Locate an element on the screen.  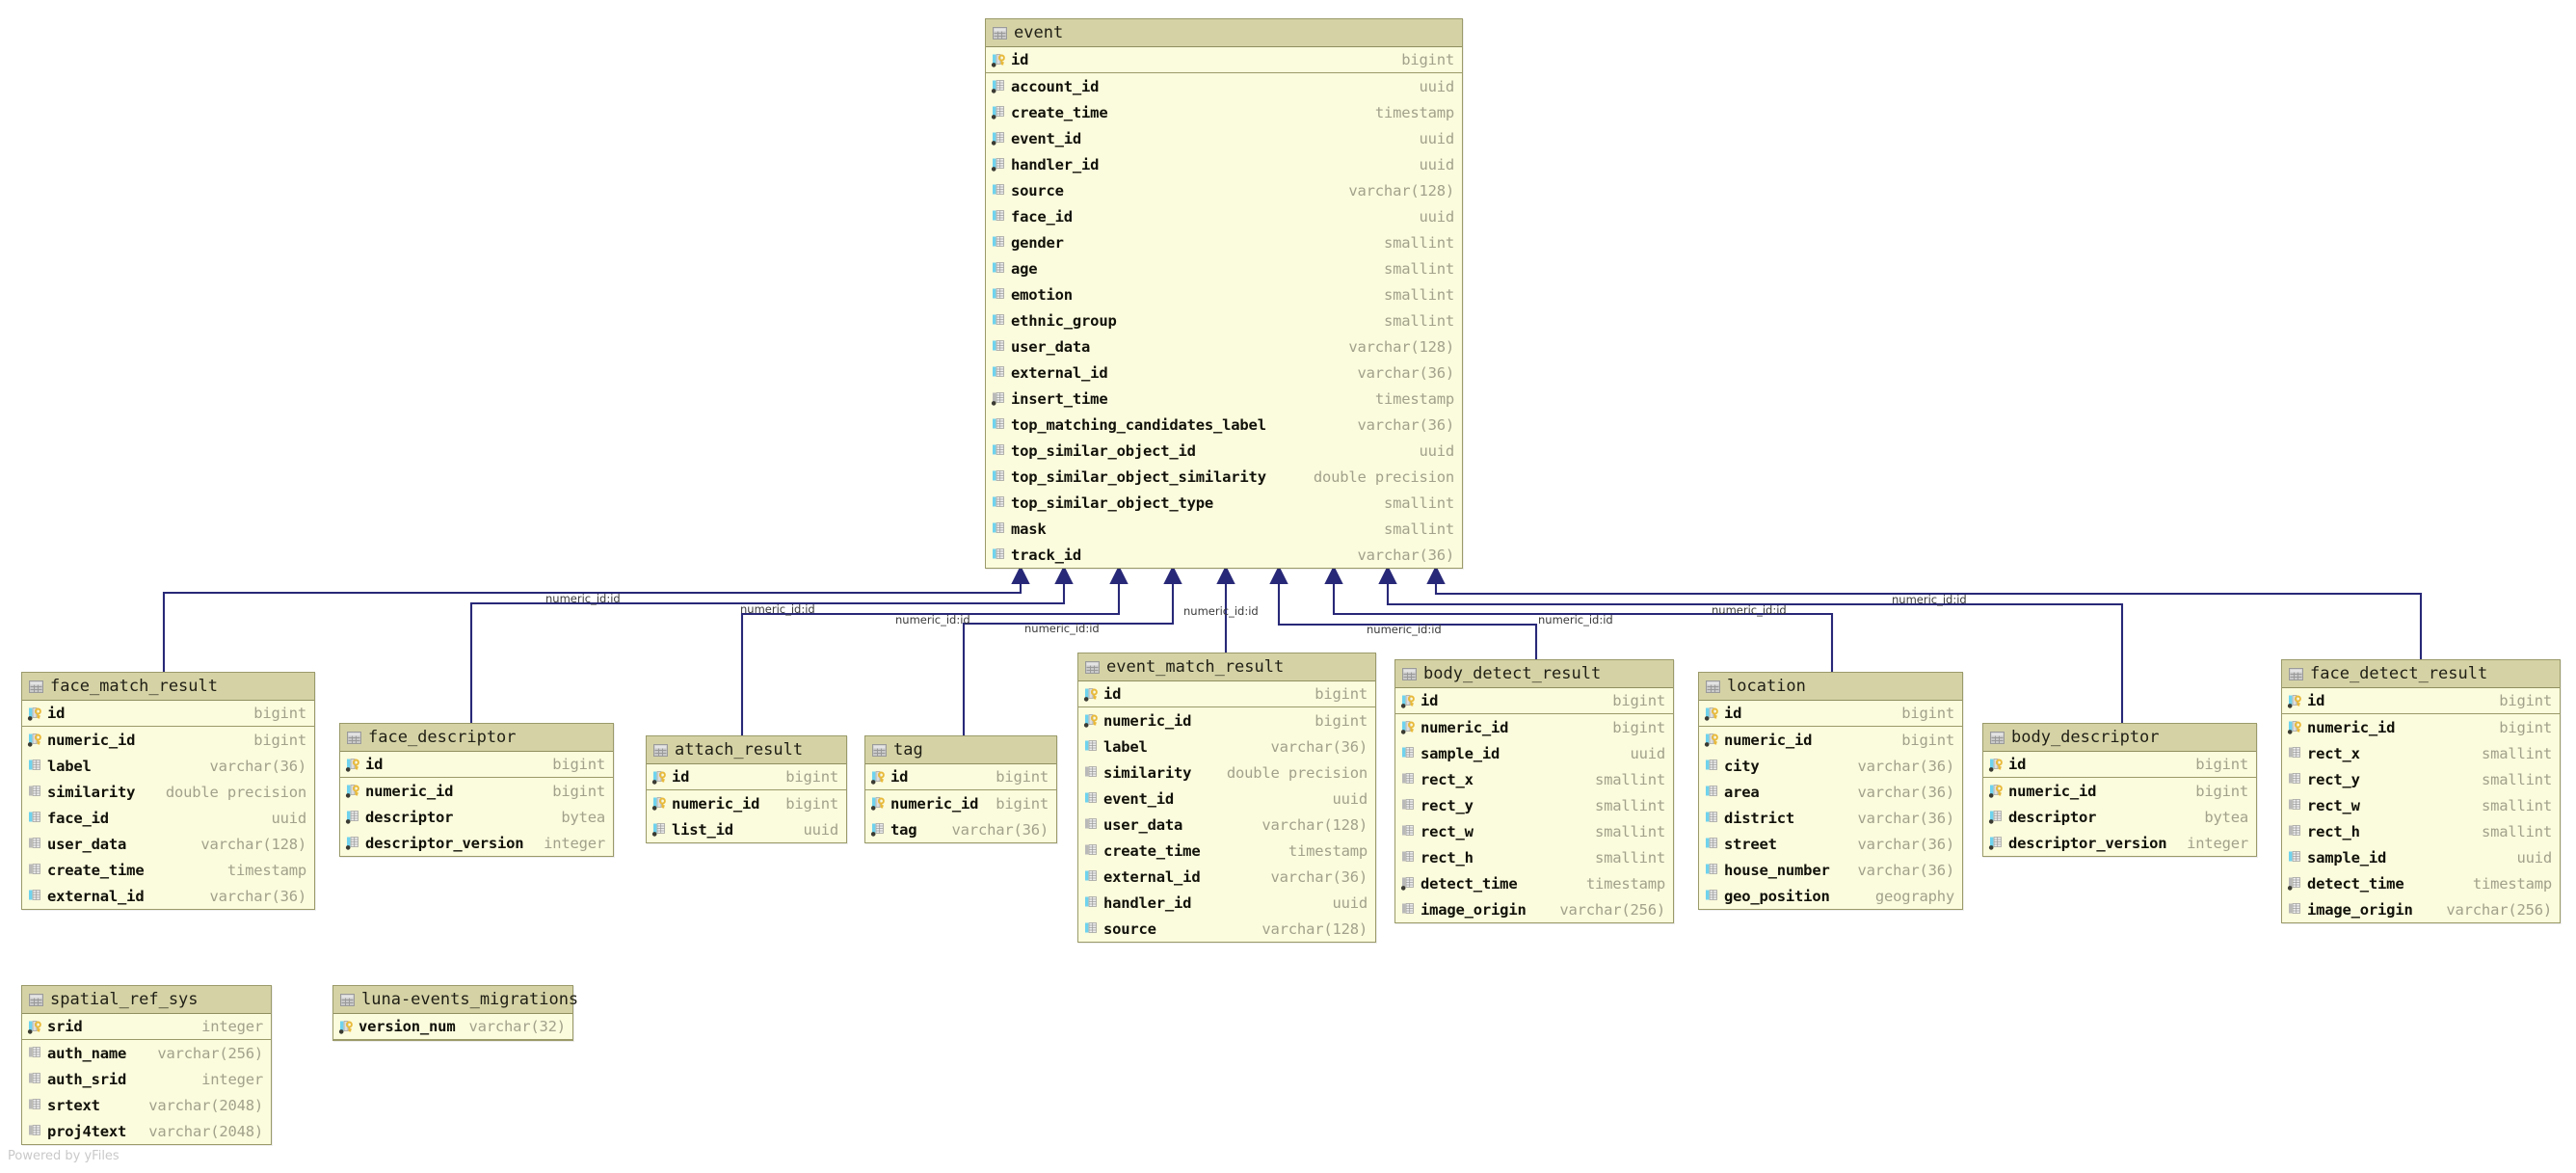
column-row: event_id uuid is located at coordinates (1226, 799).